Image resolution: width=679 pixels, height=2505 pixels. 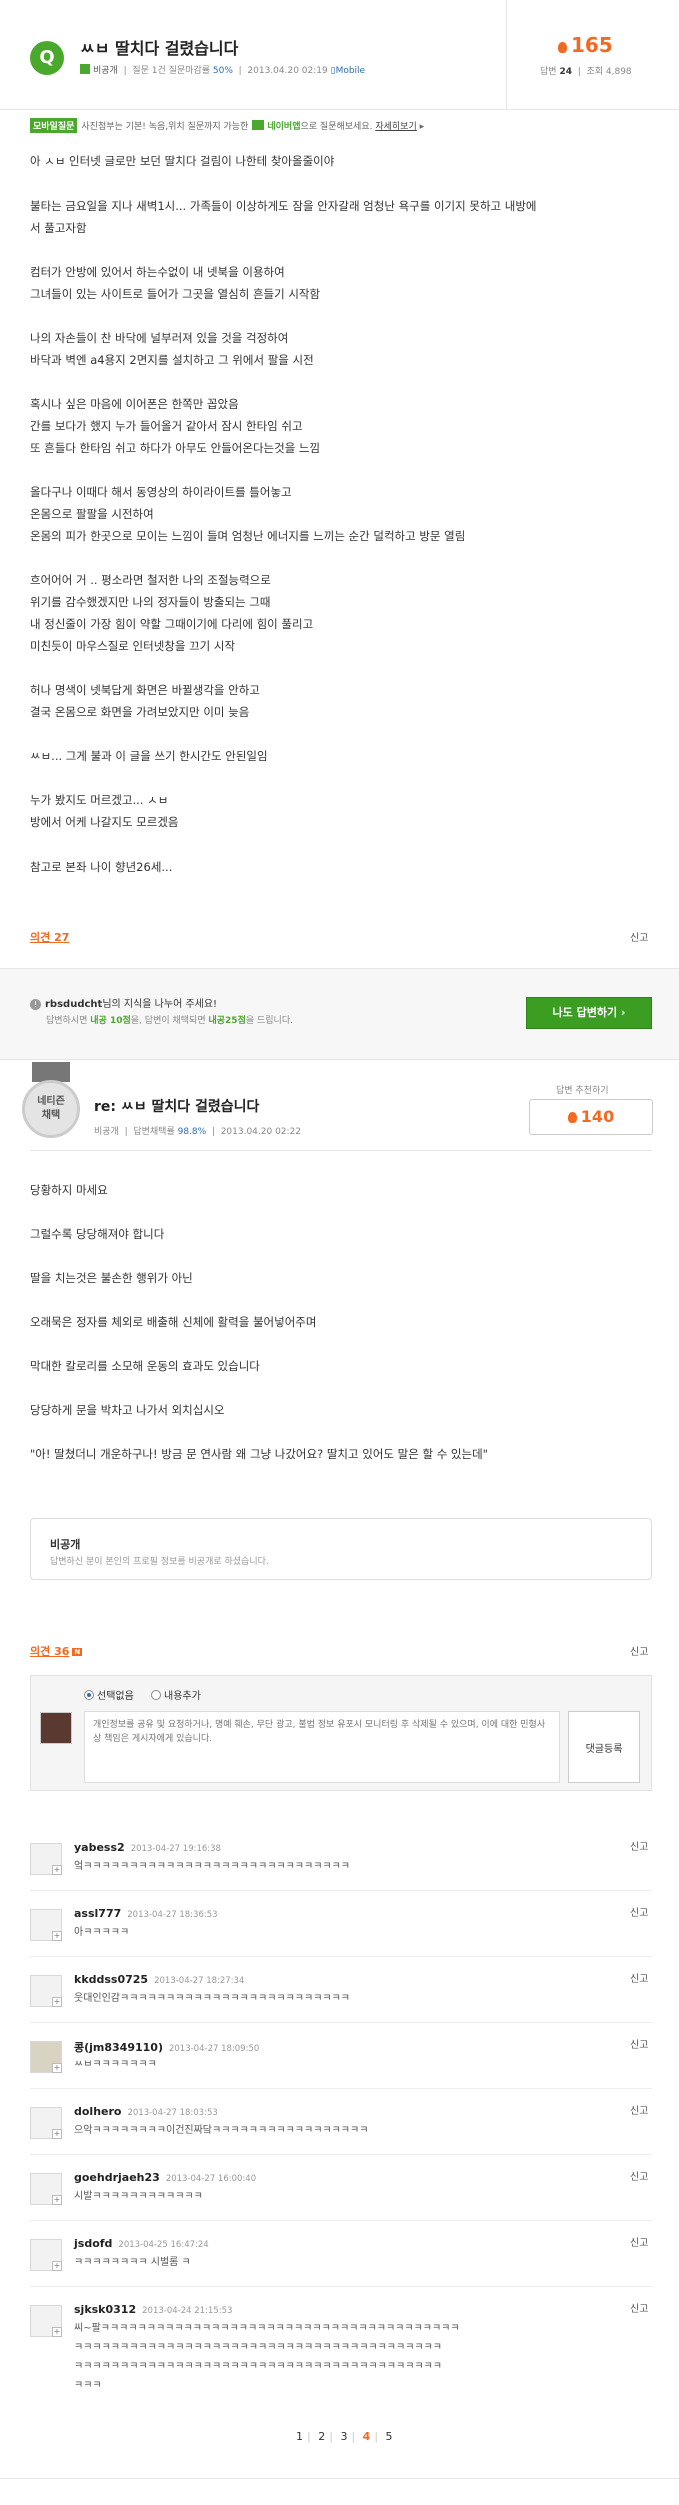 I want to click on commenter-name: dolhero 2013-04-27 18:03:53, so click(x=146, y=2111).